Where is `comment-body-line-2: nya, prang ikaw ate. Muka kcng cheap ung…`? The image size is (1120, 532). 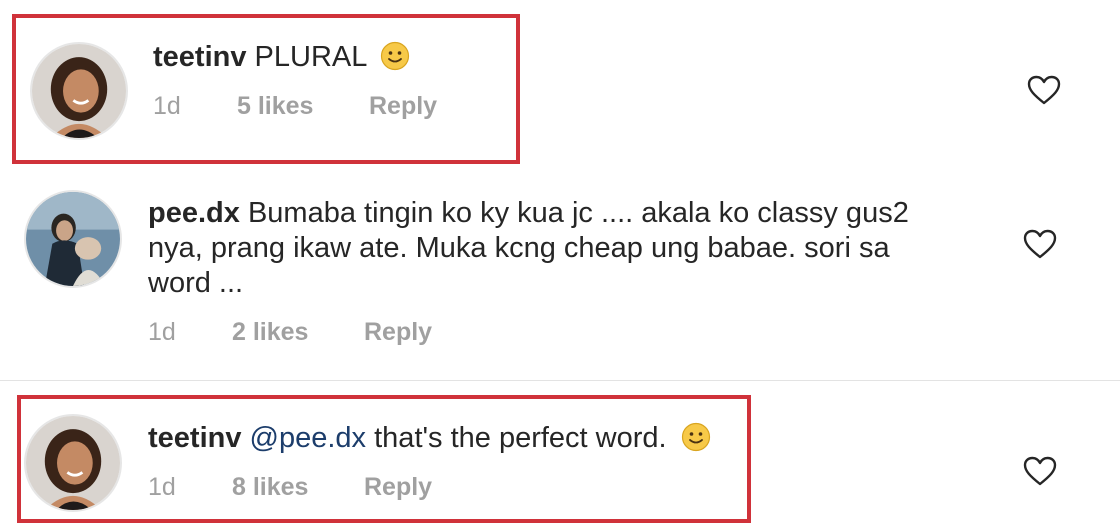 comment-body-line-2: nya, prang ikaw ate. Muka kcng cheap ung… is located at coordinates (519, 248).